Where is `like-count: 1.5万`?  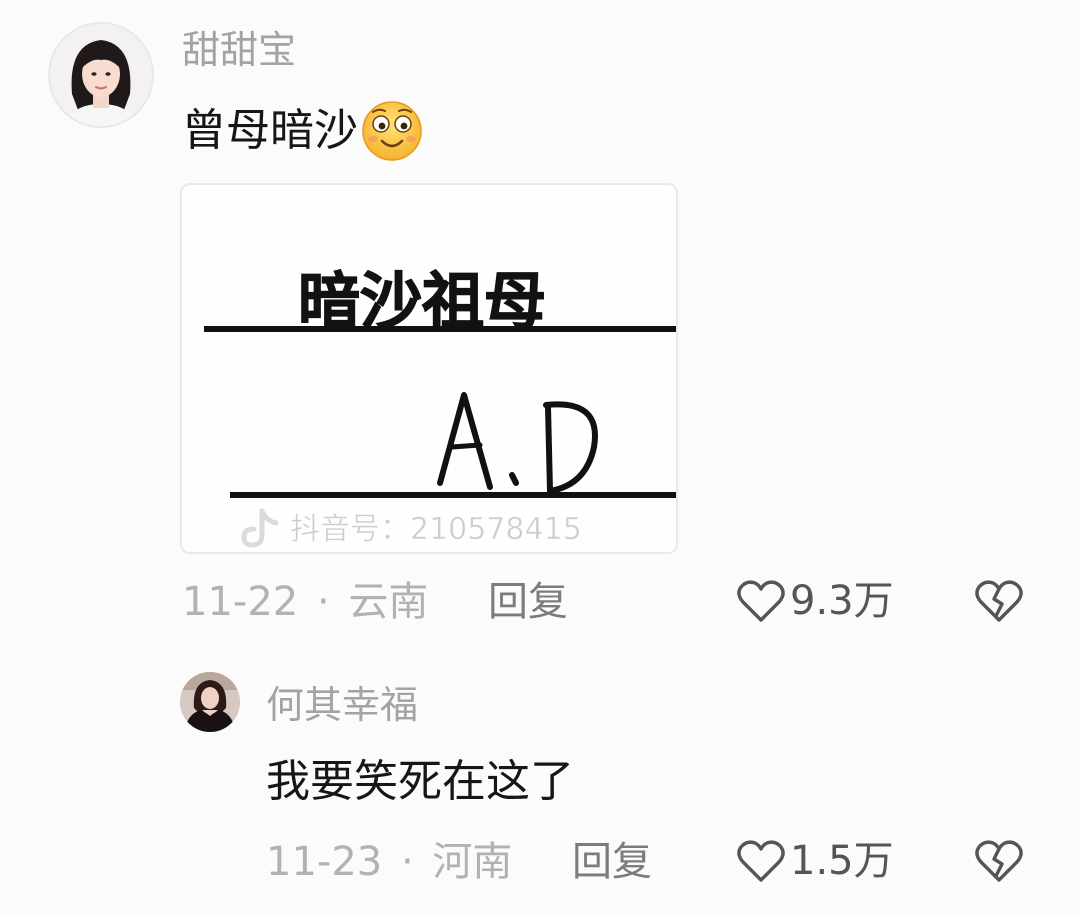
like-count: 1.5万 is located at coordinates (842, 861).